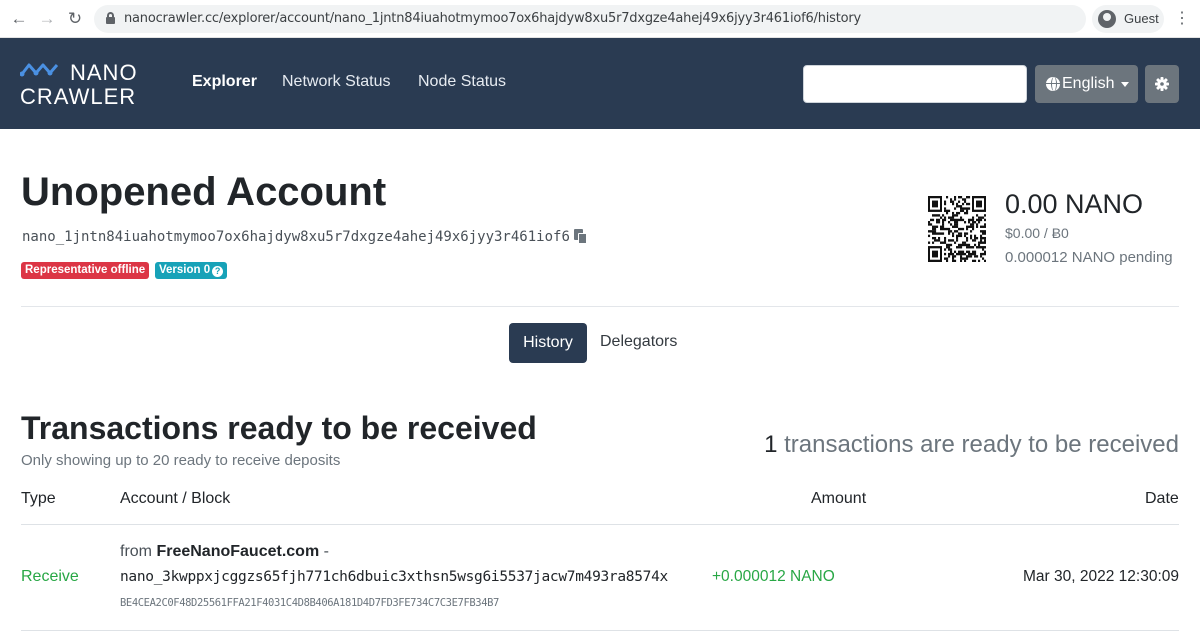 The image size is (1200, 636). Describe the element at coordinates (237, 551) in the screenshot. I see `row-from-name: FreeNanoFaucet.com` at that location.